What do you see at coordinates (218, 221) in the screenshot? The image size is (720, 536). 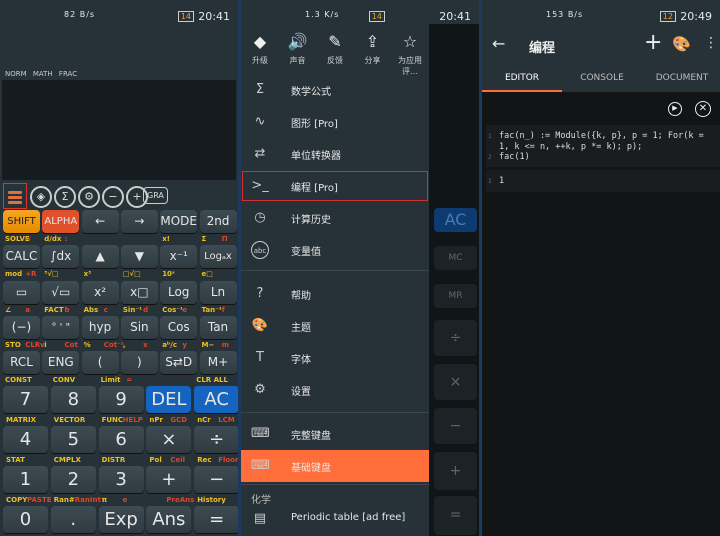 I see `key-2nd: 2nd` at bounding box center [218, 221].